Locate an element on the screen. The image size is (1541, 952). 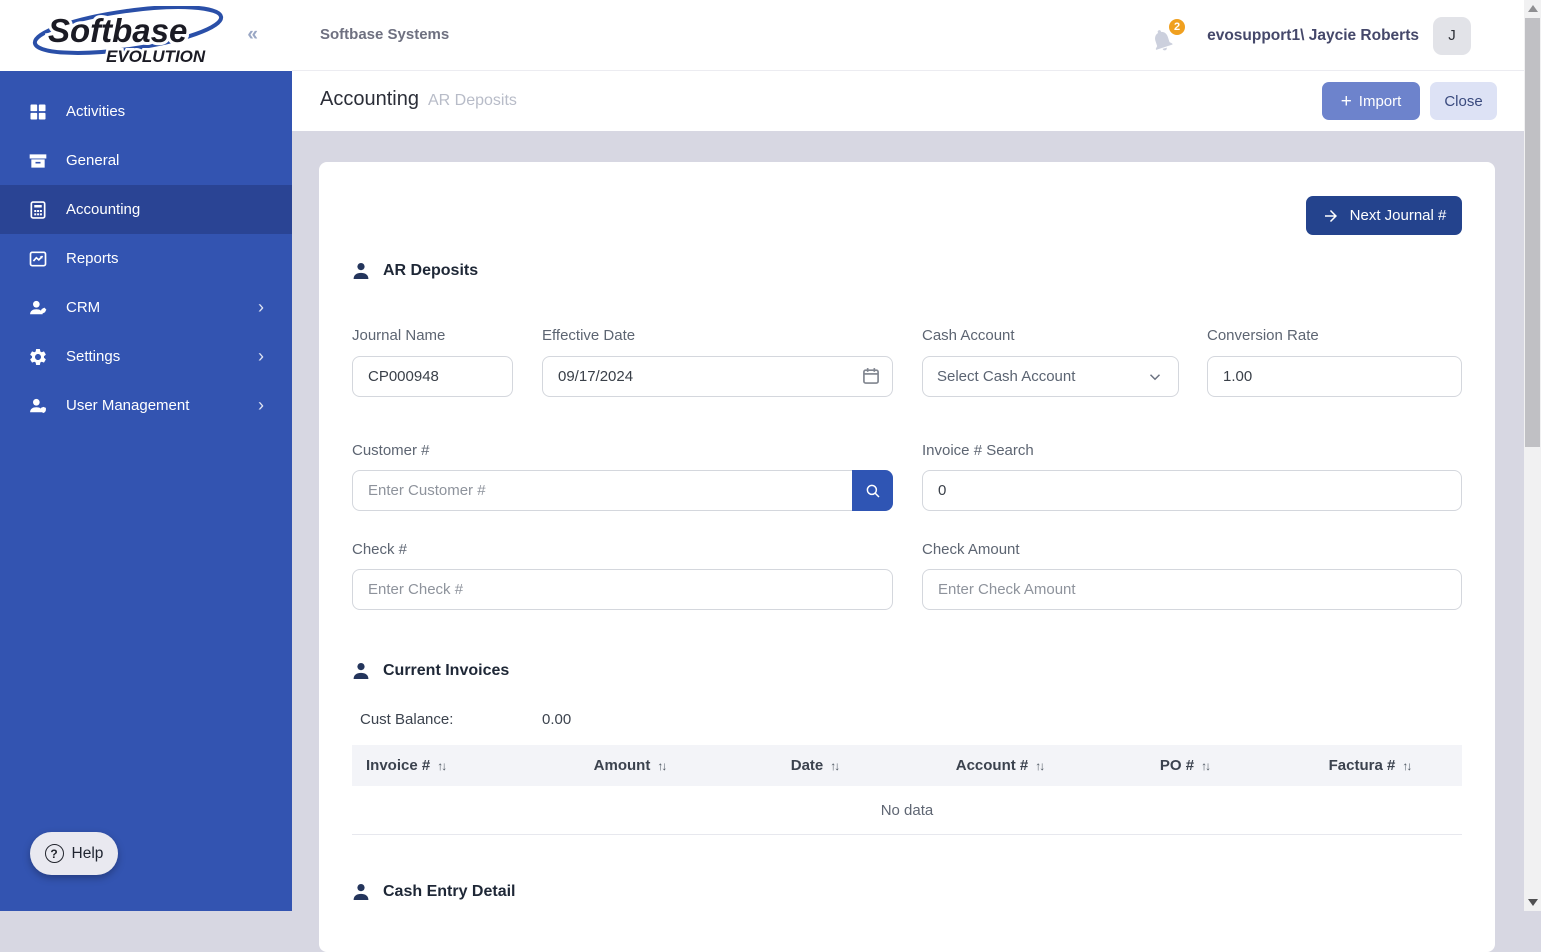
sidebar-item-label: Activities is located at coordinates (95, 111).